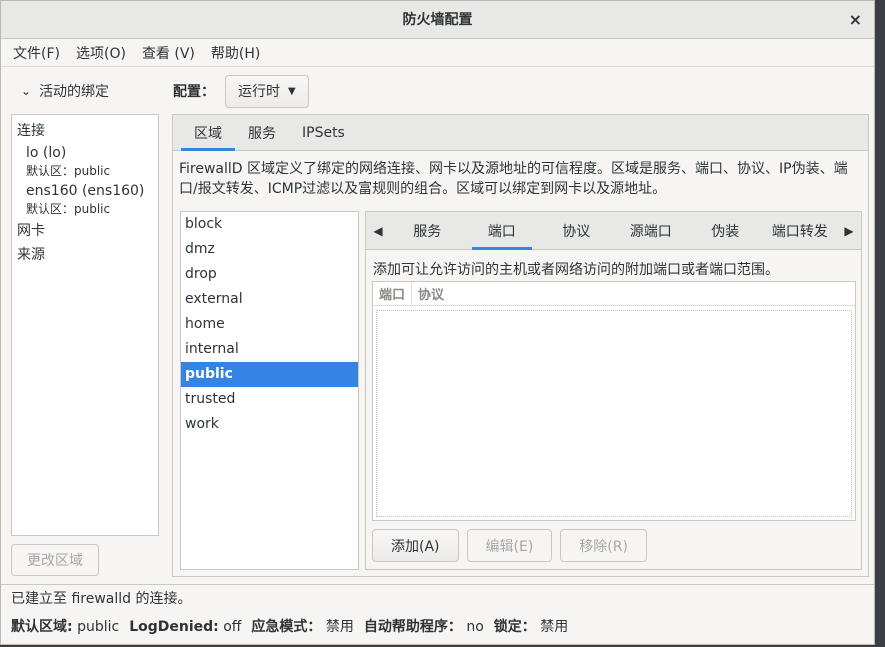 This screenshot has height=647, width=885. What do you see at coordinates (415, 545) in the screenshot?
I see `add-port-button: 添加(A)` at bounding box center [415, 545].